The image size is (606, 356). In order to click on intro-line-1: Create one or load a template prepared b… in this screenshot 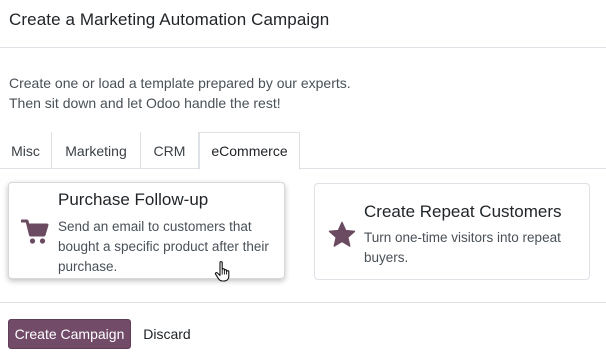, I will do `click(180, 83)`.